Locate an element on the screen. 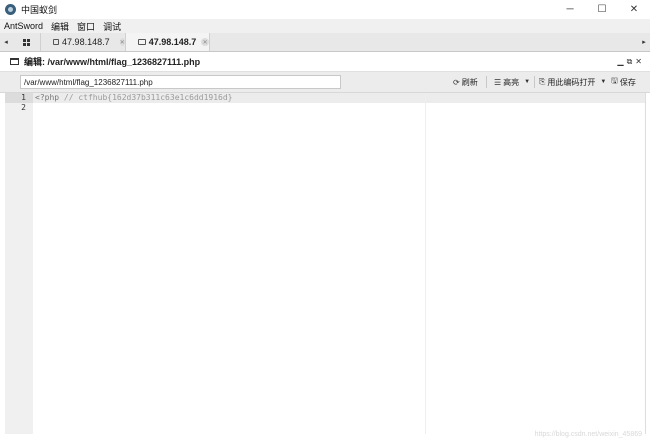 The image size is (650, 439). highlight-label: 高亮 is located at coordinates (511, 82).